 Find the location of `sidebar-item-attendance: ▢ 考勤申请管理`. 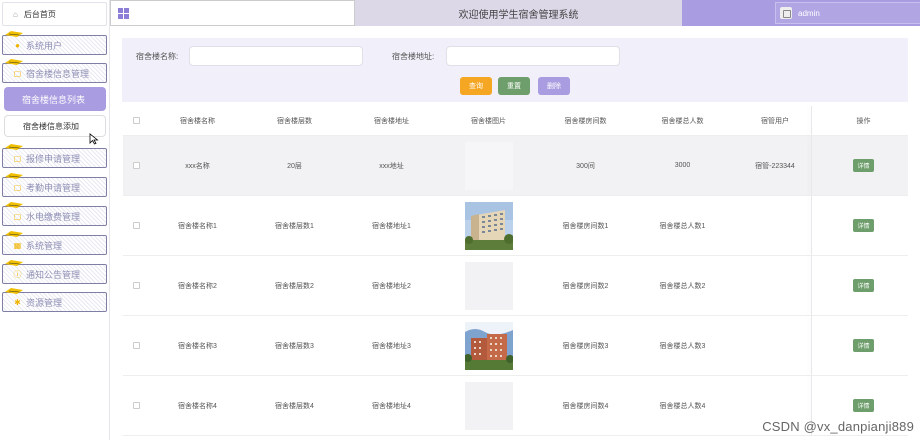

sidebar-item-attendance: ▢ 考勤申请管理 is located at coordinates (54, 185).